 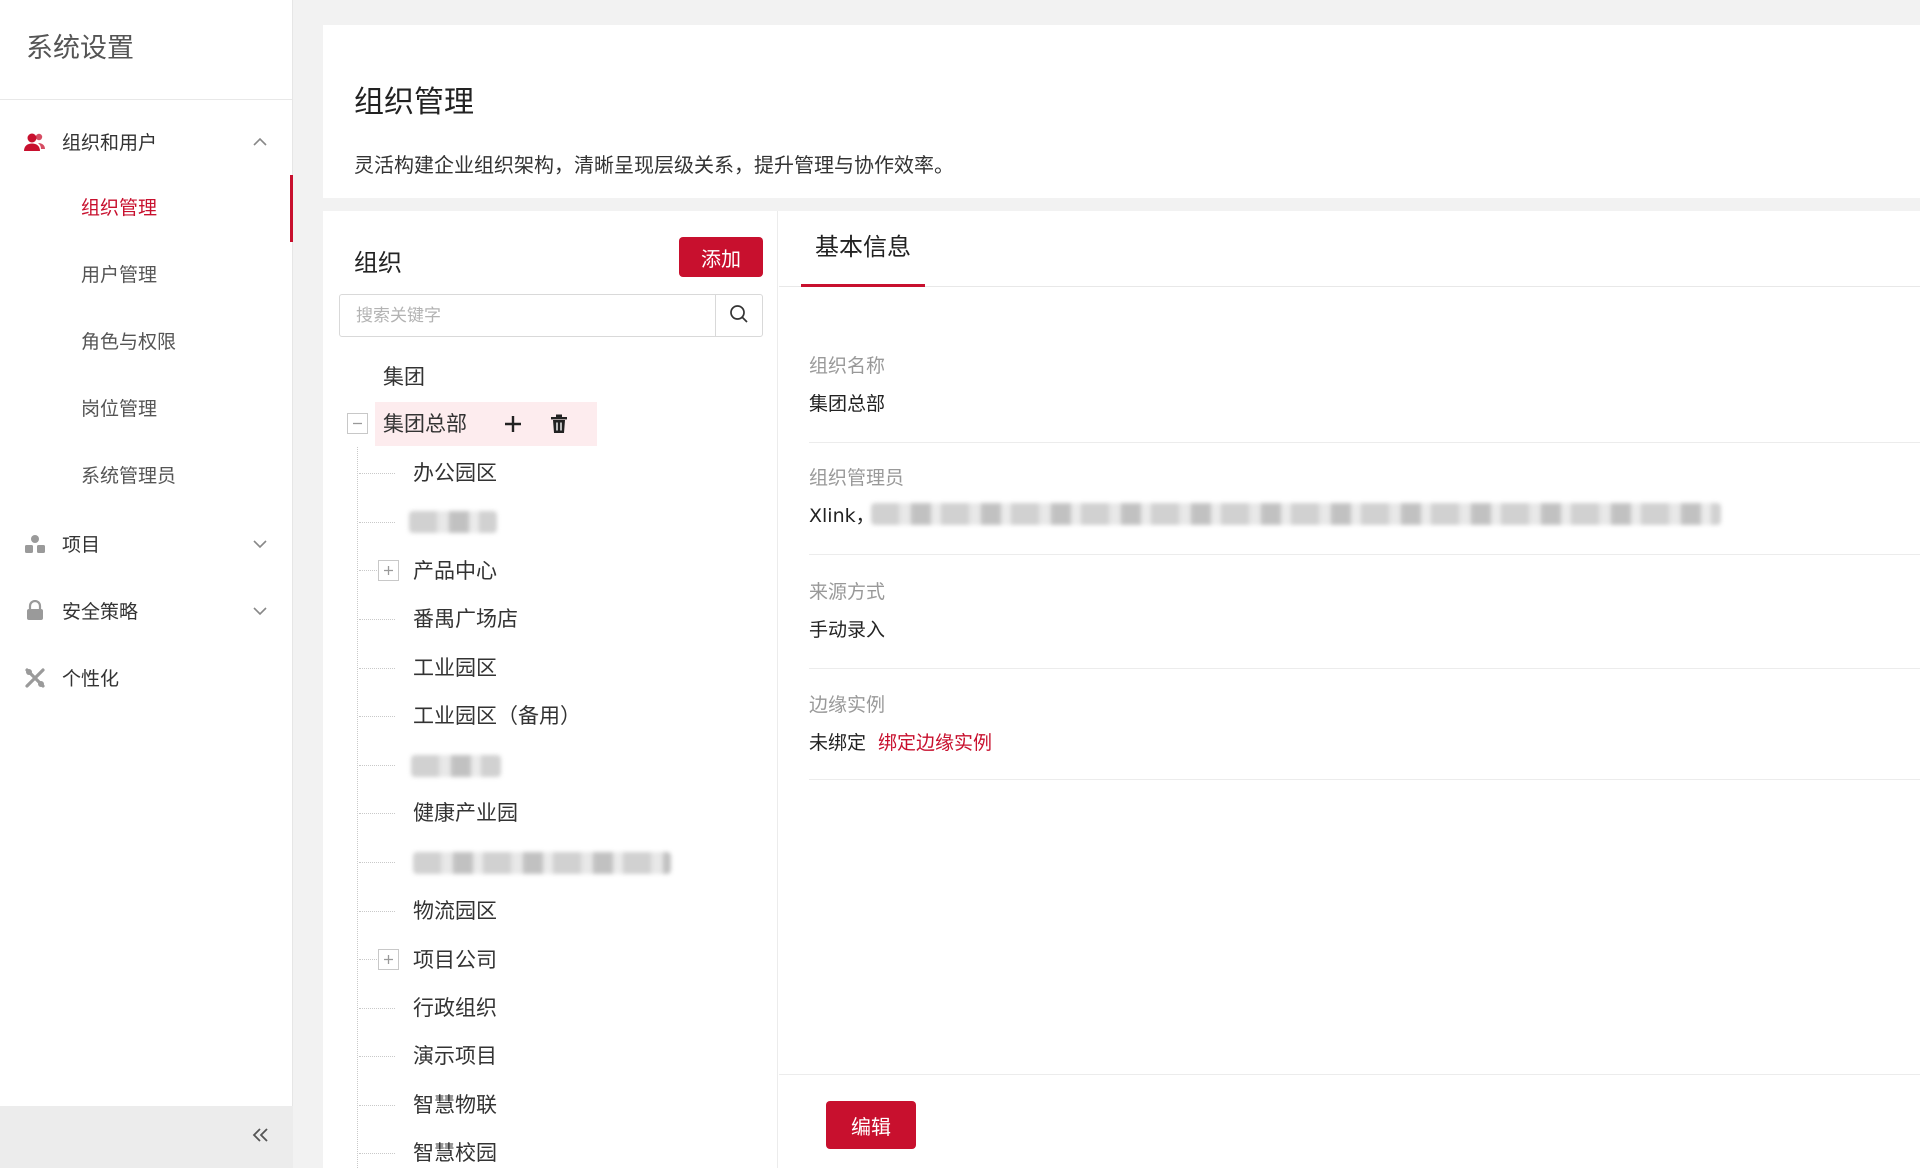 I want to click on field-edge-instance: 边缘实例 未绑定 绑定边缘实例, so click(x=1364, y=735).